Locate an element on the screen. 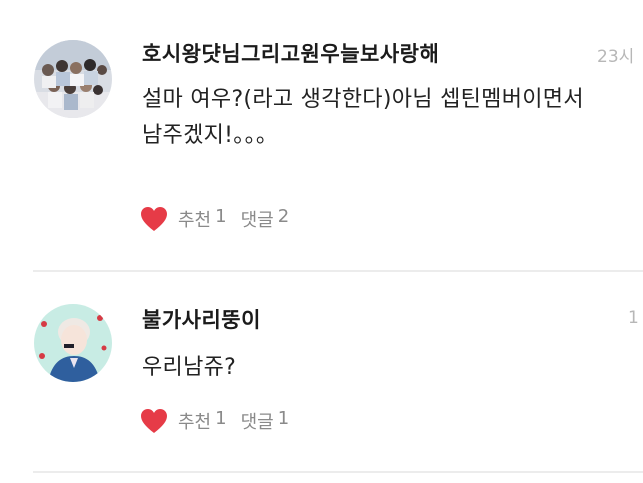  reply-button: 댓글 2 is located at coordinates (265, 219).